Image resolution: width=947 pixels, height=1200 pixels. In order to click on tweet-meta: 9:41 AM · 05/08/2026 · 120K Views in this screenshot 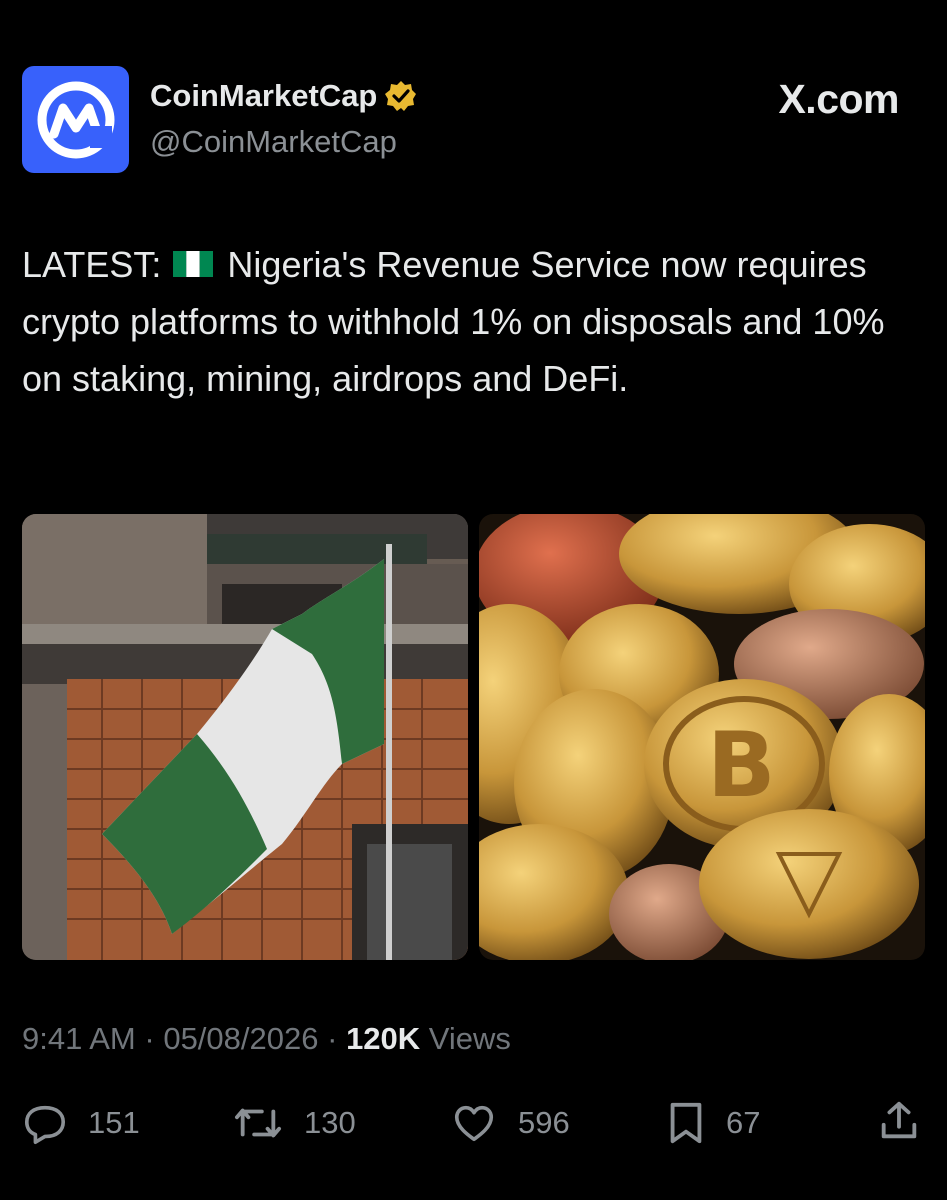, I will do `click(266, 1039)`.